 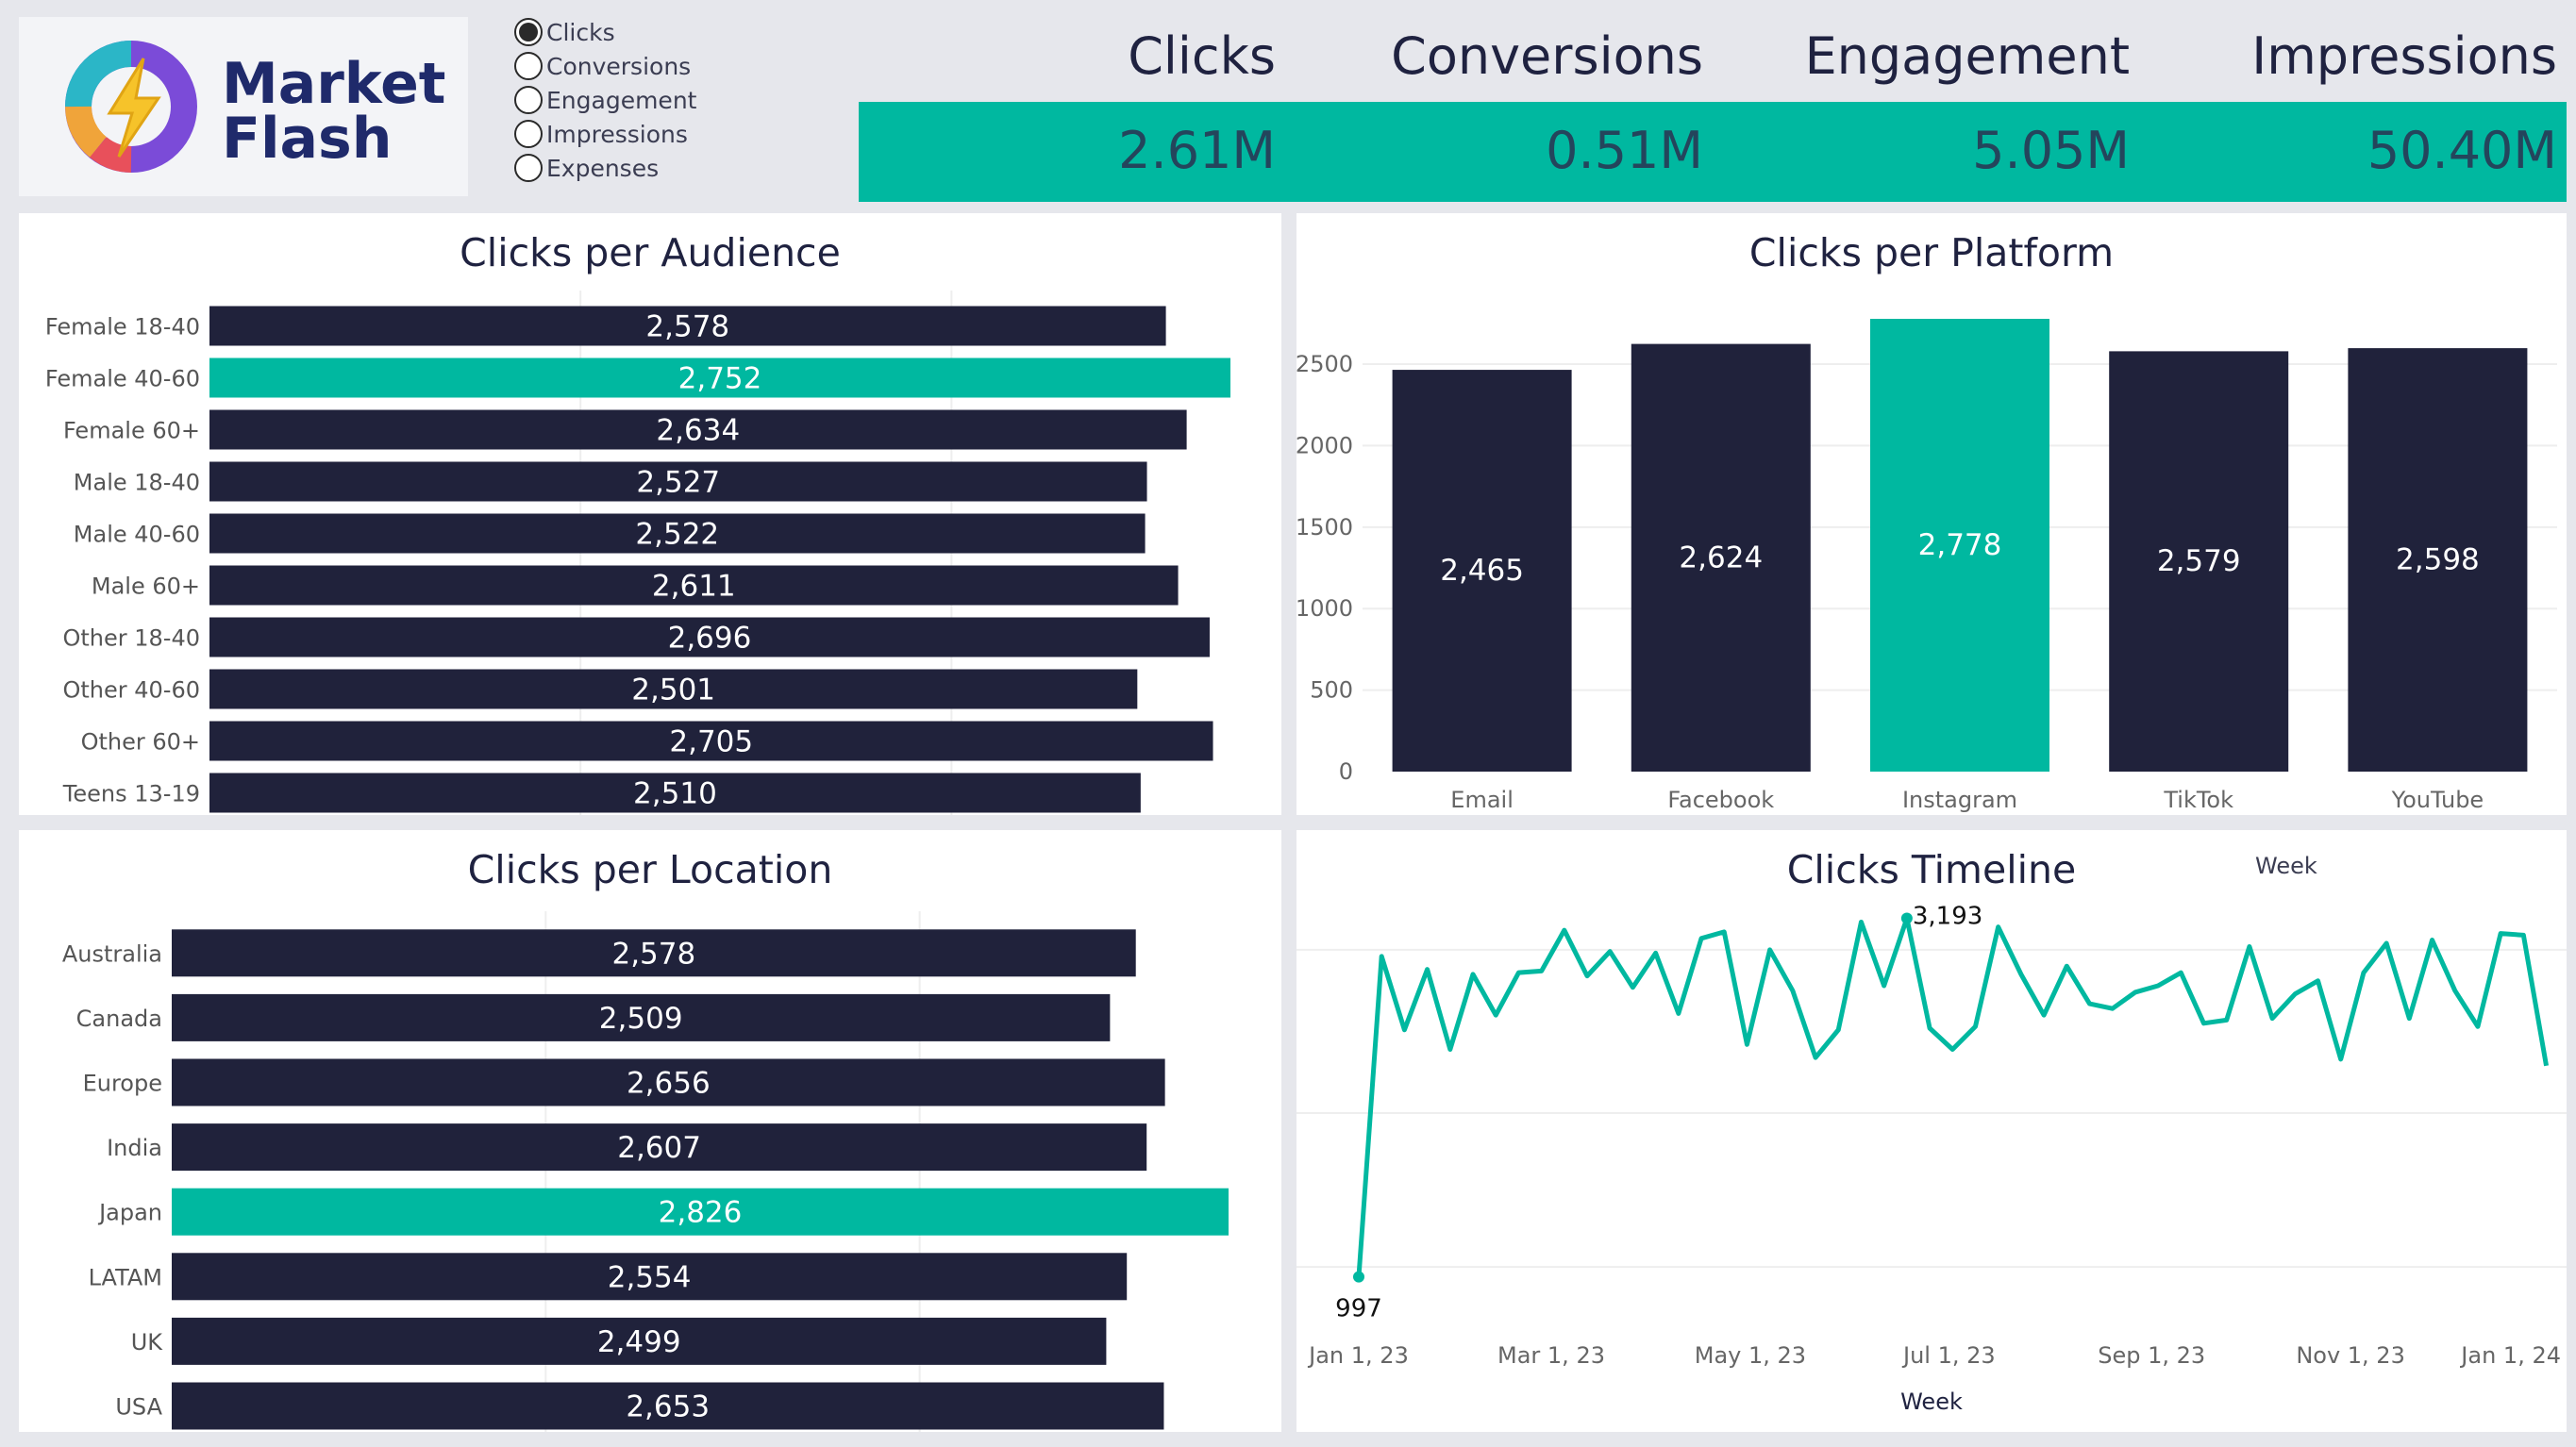 I want to click on x-axis-title: Week, so click(x=1931, y=1402).